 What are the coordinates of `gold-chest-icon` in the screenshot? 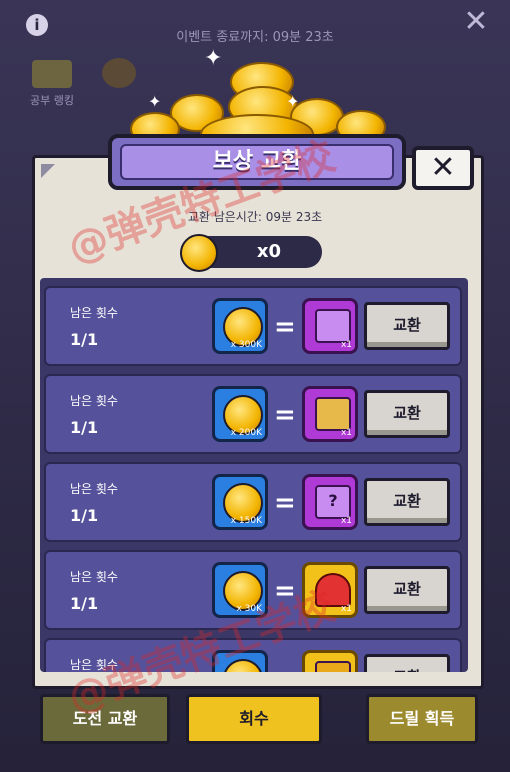 It's located at (333, 414).